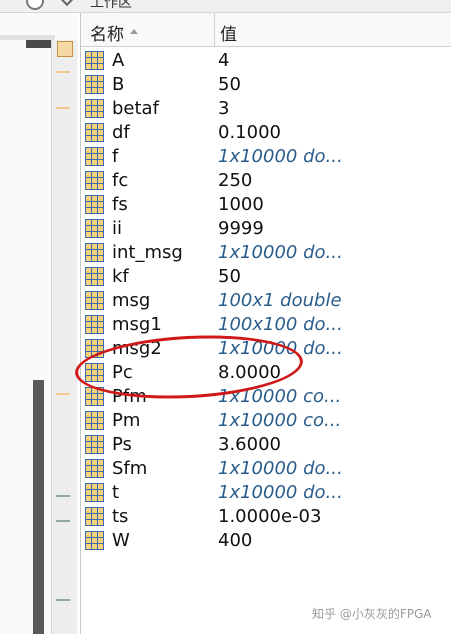 The image size is (451, 634). I want to click on variable-name: kf, so click(120, 276).